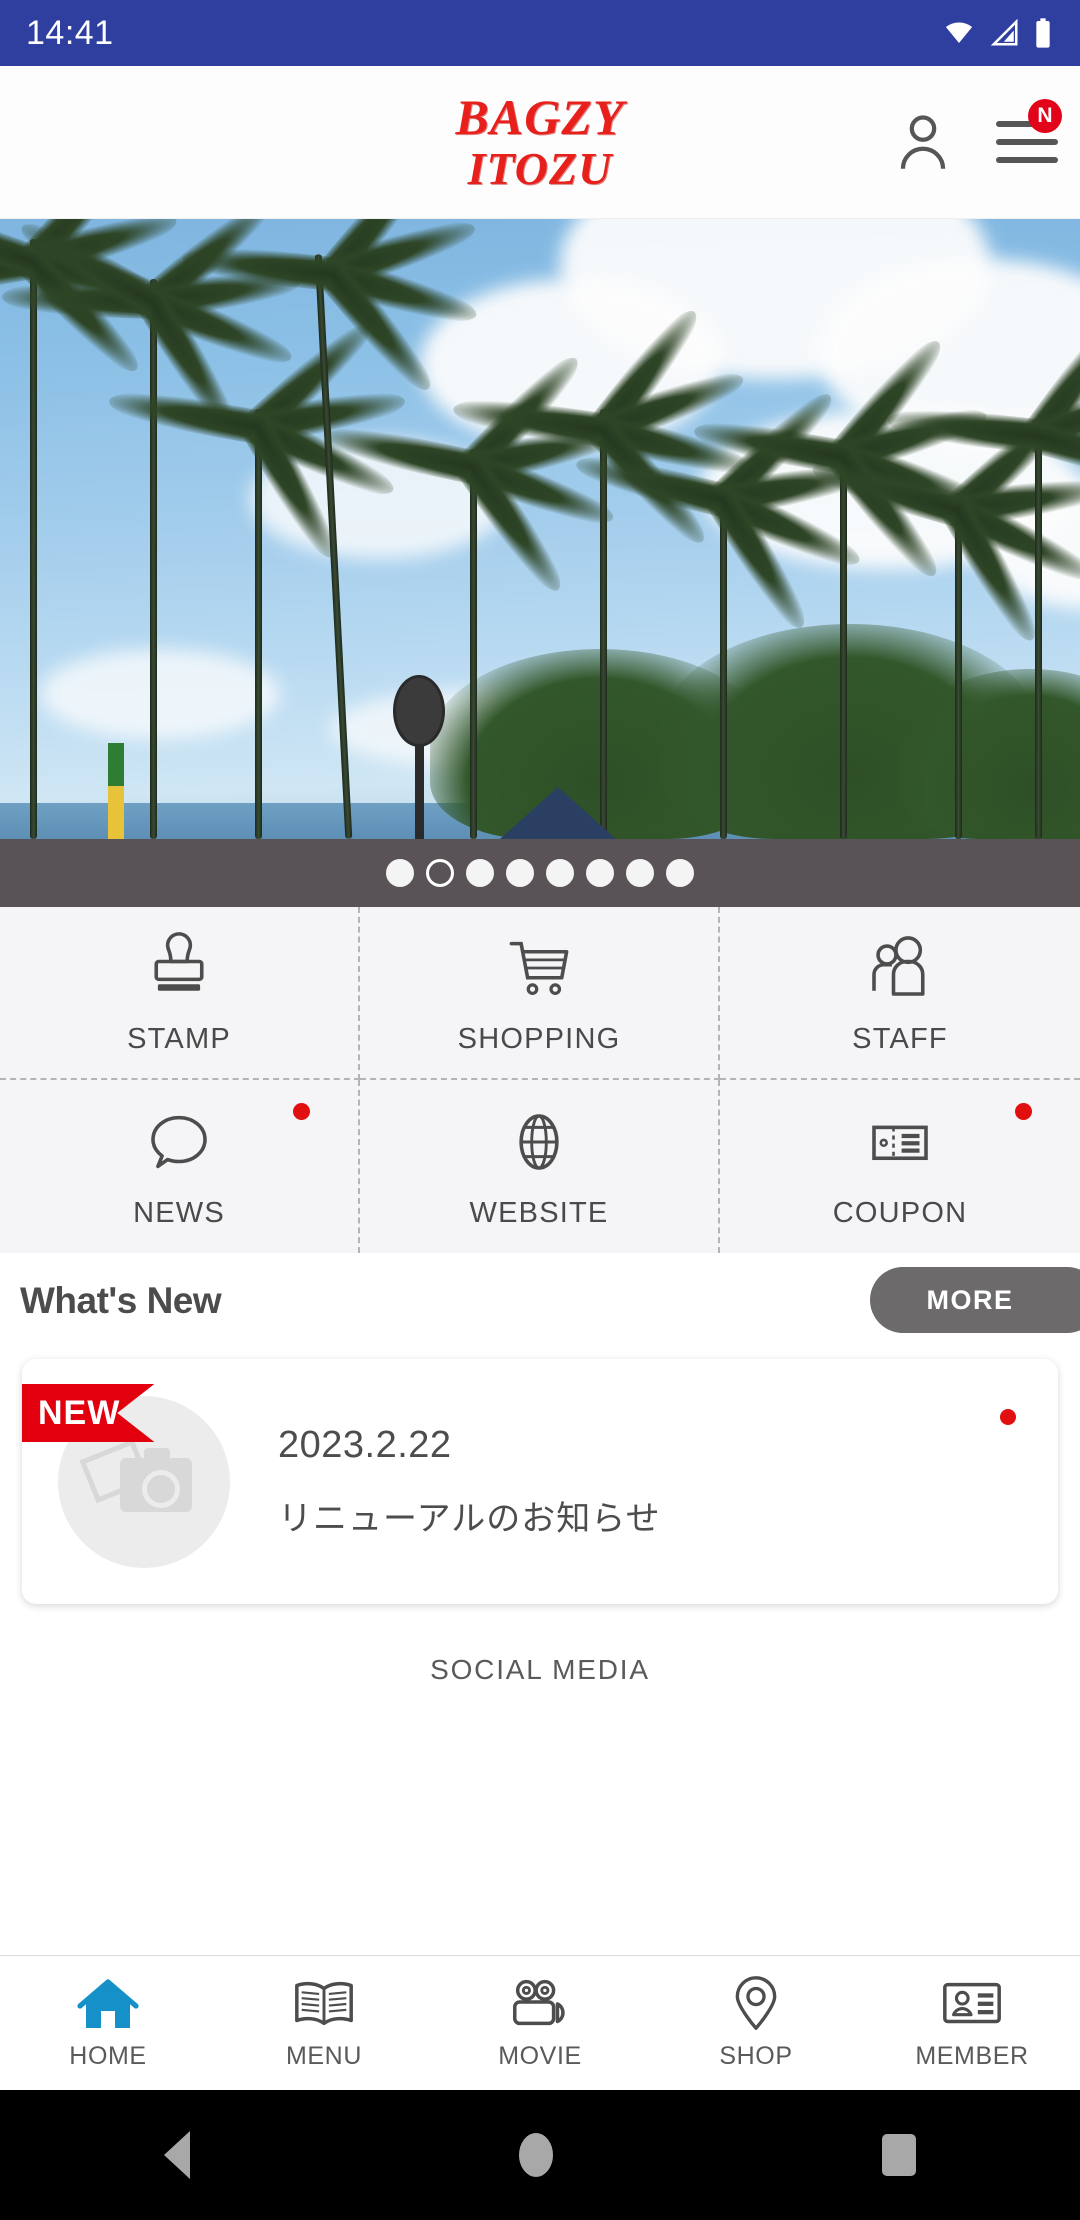  What do you see at coordinates (539, 2002) in the screenshot?
I see `video-camera-icon` at bounding box center [539, 2002].